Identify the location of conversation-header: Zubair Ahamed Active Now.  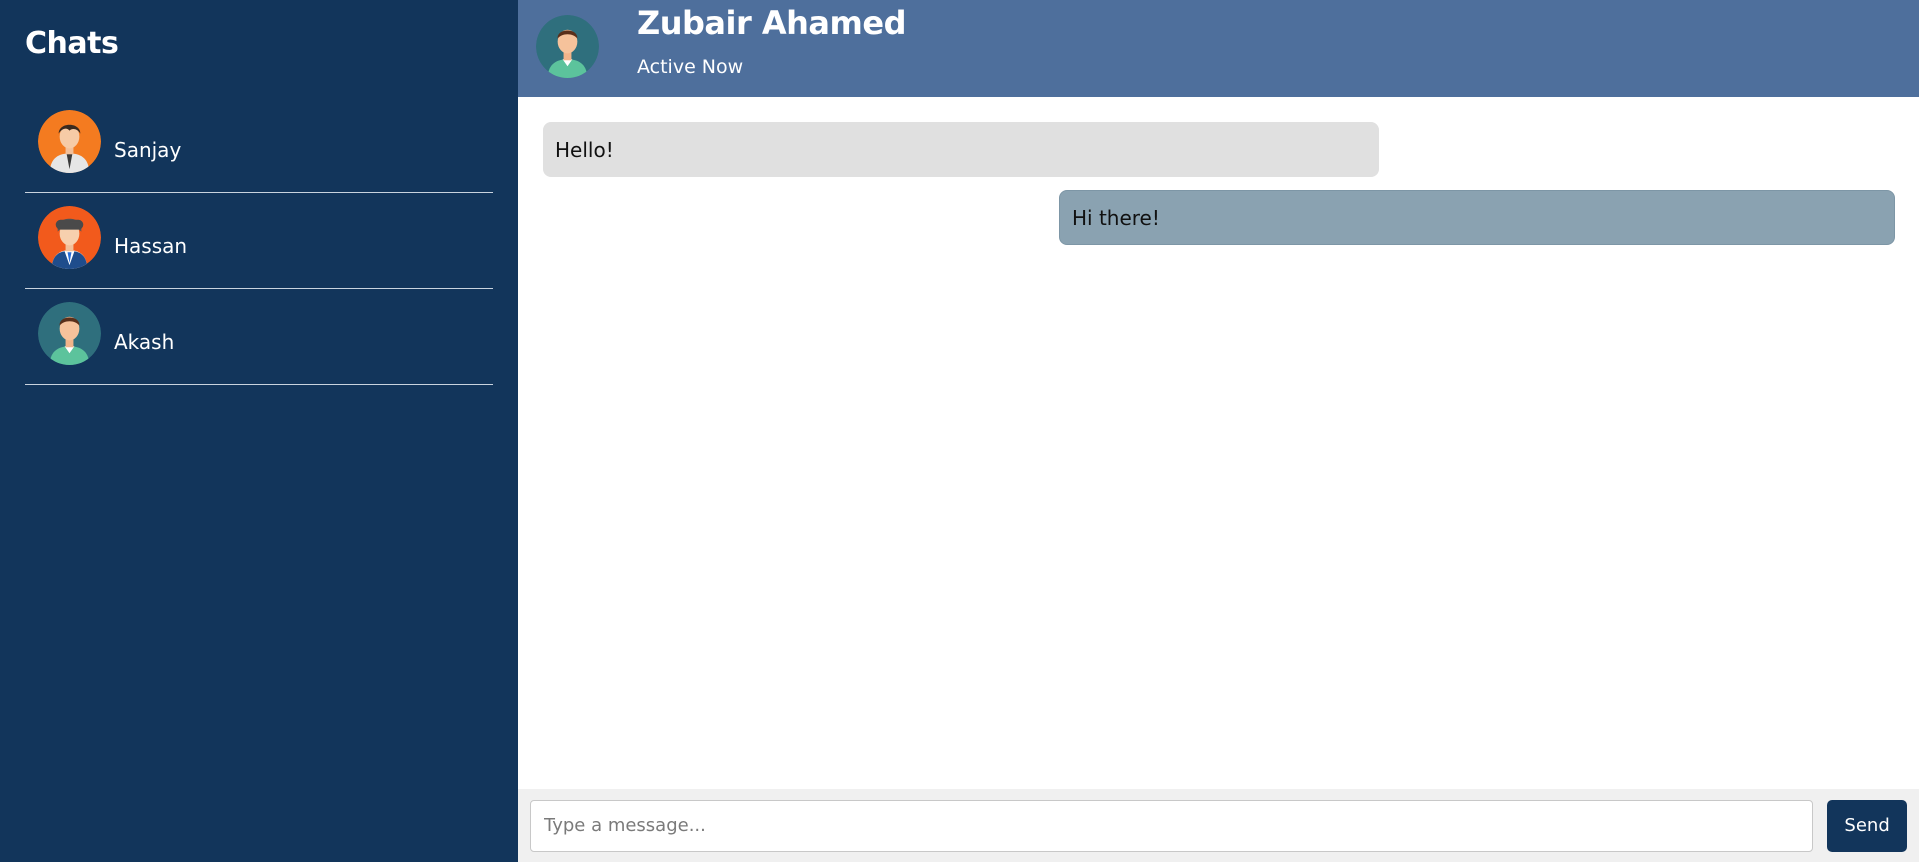
(1218, 48).